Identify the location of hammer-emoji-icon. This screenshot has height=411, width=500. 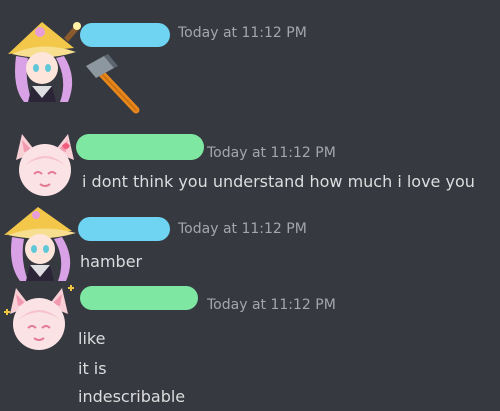
(112, 83).